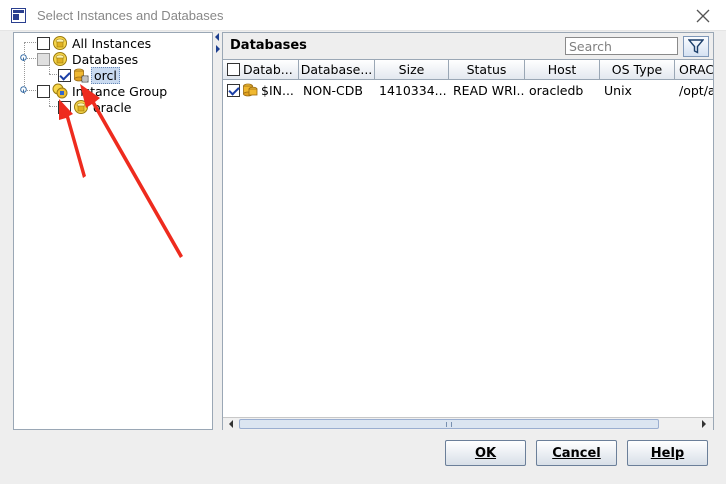 This screenshot has height=484, width=726. I want to click on databases-header: Databases, so click(468, 46).